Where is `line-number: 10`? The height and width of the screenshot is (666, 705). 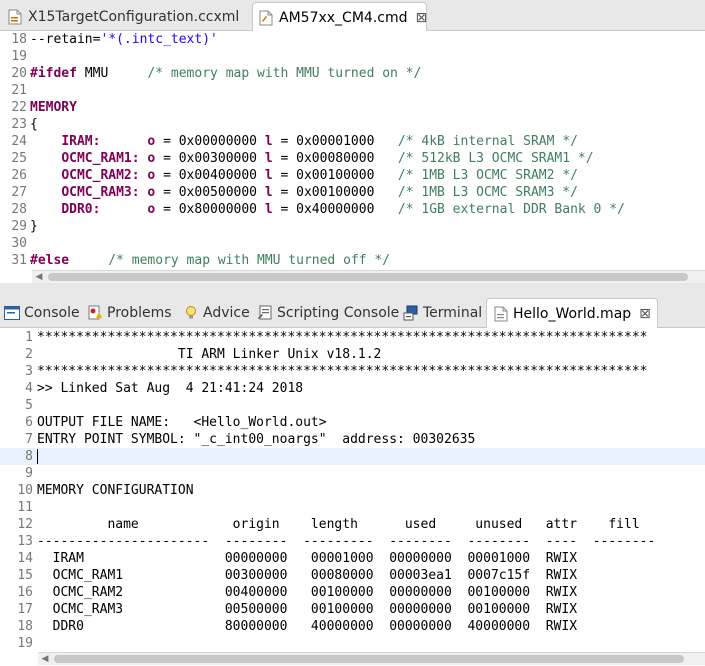
line-number: 10 is located at coordinates (25, 490).